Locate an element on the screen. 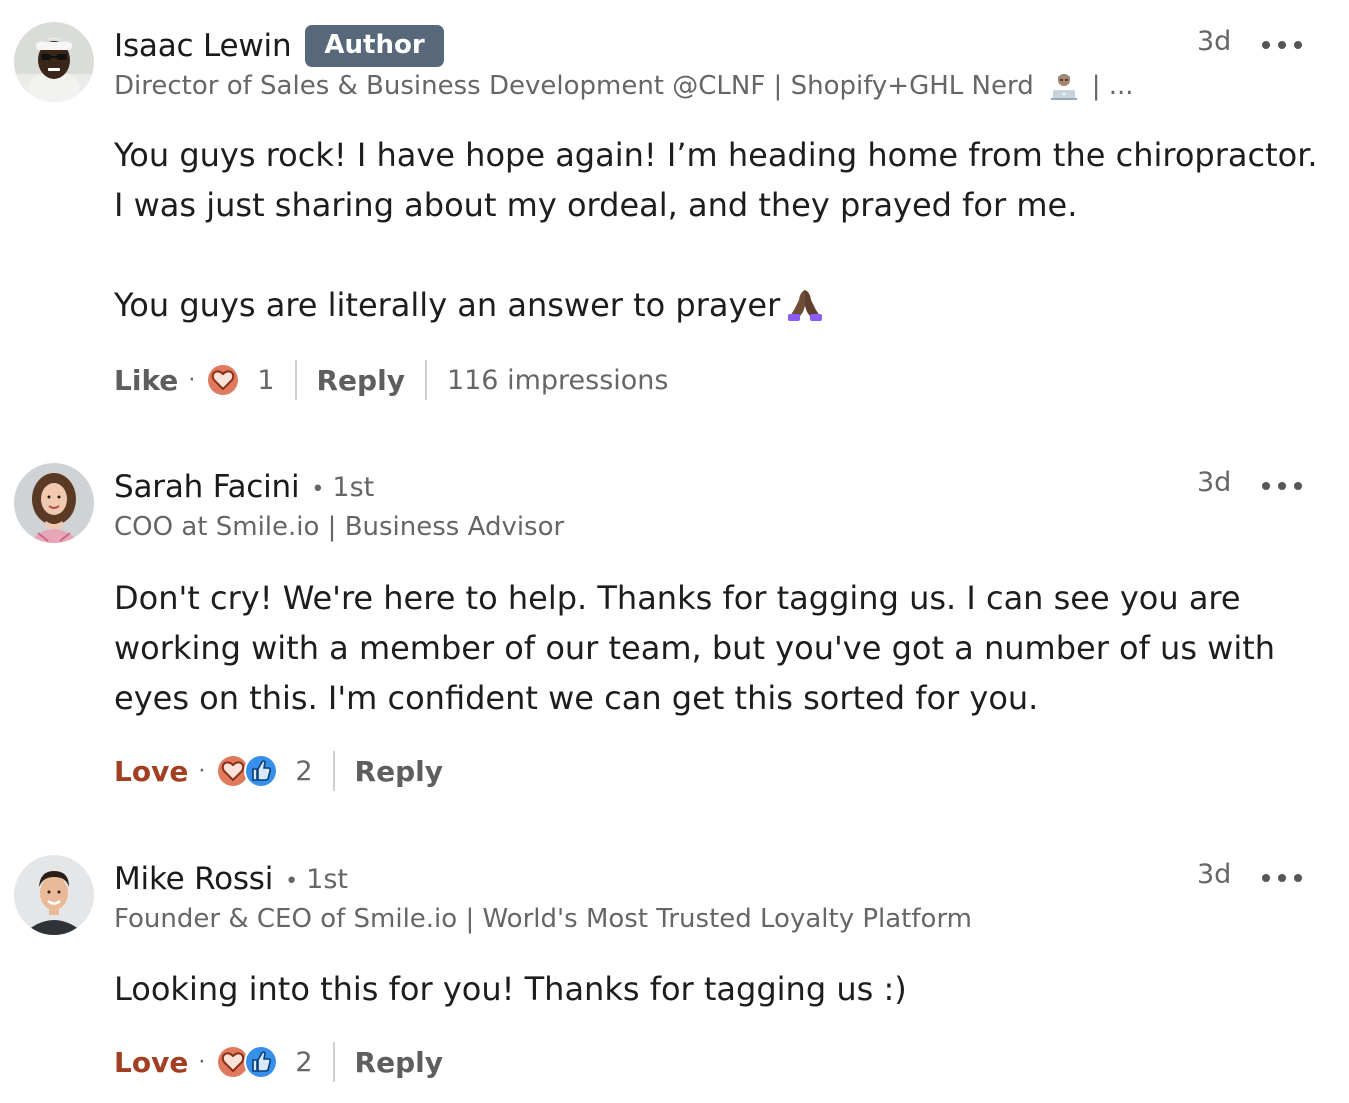 This screenshot has height=1103, width=1349. headline-text: COO at Smile.io | Business Advisor is located at coordinates (339, 527).